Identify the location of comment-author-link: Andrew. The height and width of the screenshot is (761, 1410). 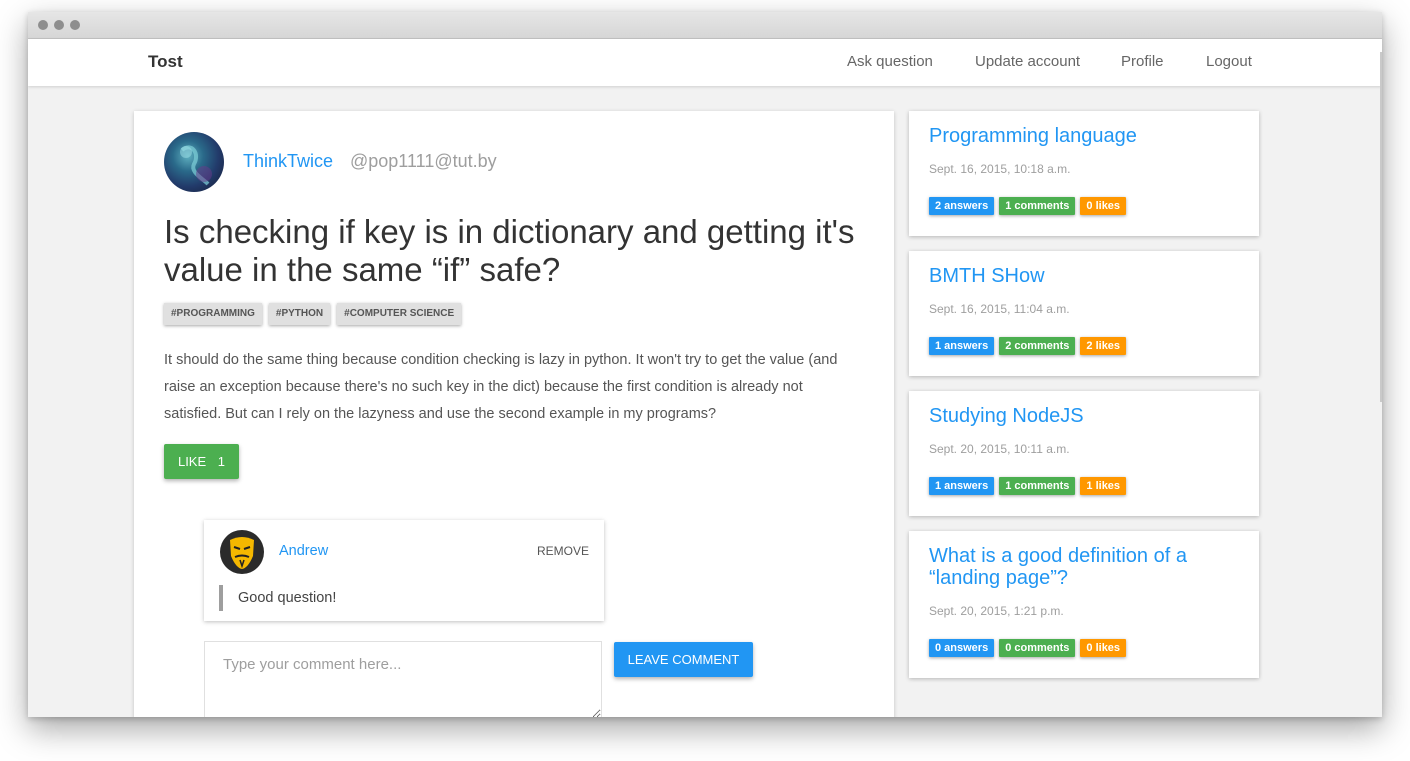
(303, 551).